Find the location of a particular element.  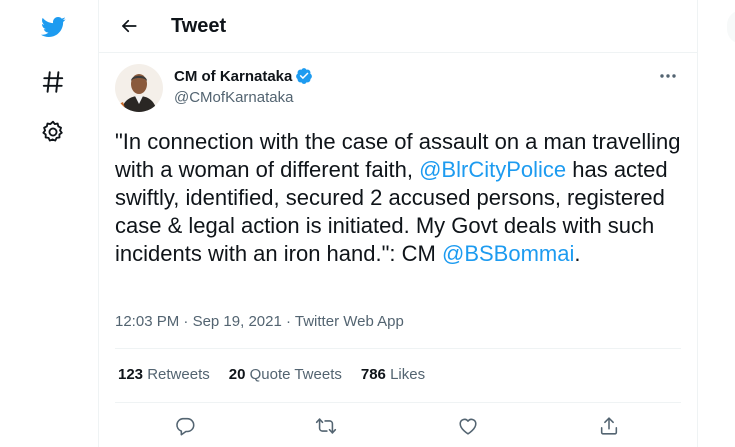

author-handle: @CMofKarnataka is located at coordinates (233, 97).